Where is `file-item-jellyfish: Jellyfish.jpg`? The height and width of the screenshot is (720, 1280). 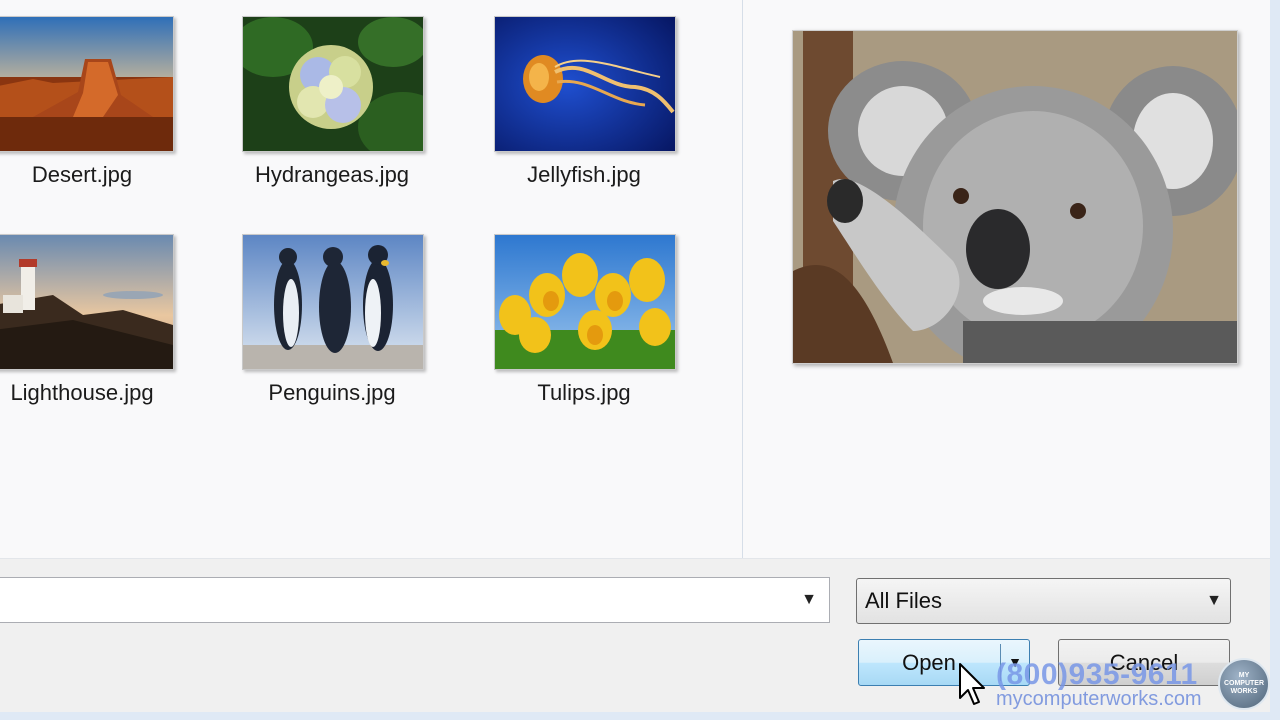 file-item-jellyfish: Jellyfish.jpg is located at coordinates (584, 116).